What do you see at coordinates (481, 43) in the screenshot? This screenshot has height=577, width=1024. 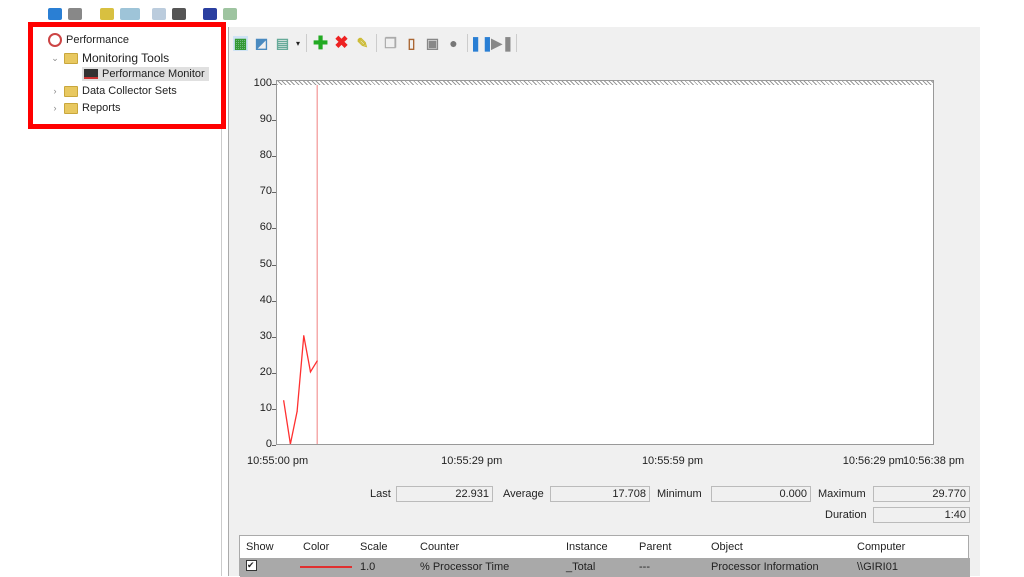 I see `freeze-display-icon: ❚❚` at bounding box center [481, 43].